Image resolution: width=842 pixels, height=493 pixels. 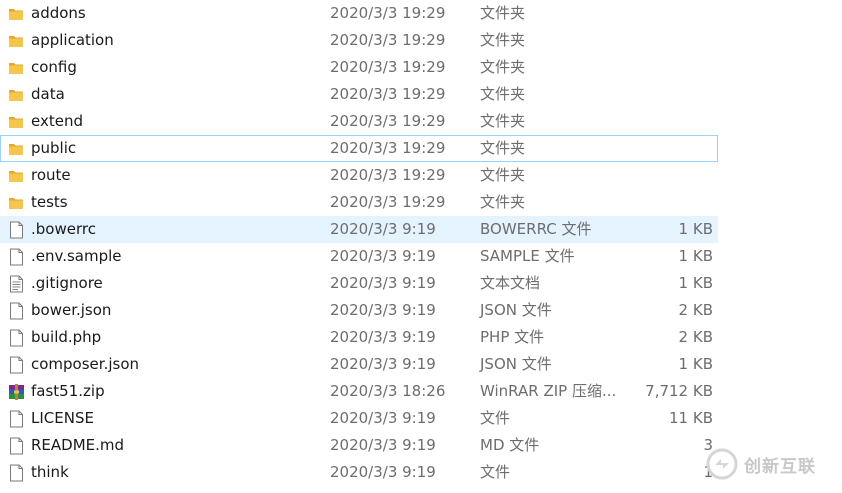 What do you see at coordinates (58, 13) in the screenshot?
I see `file-name: addons` at bounding box center [58, 13].